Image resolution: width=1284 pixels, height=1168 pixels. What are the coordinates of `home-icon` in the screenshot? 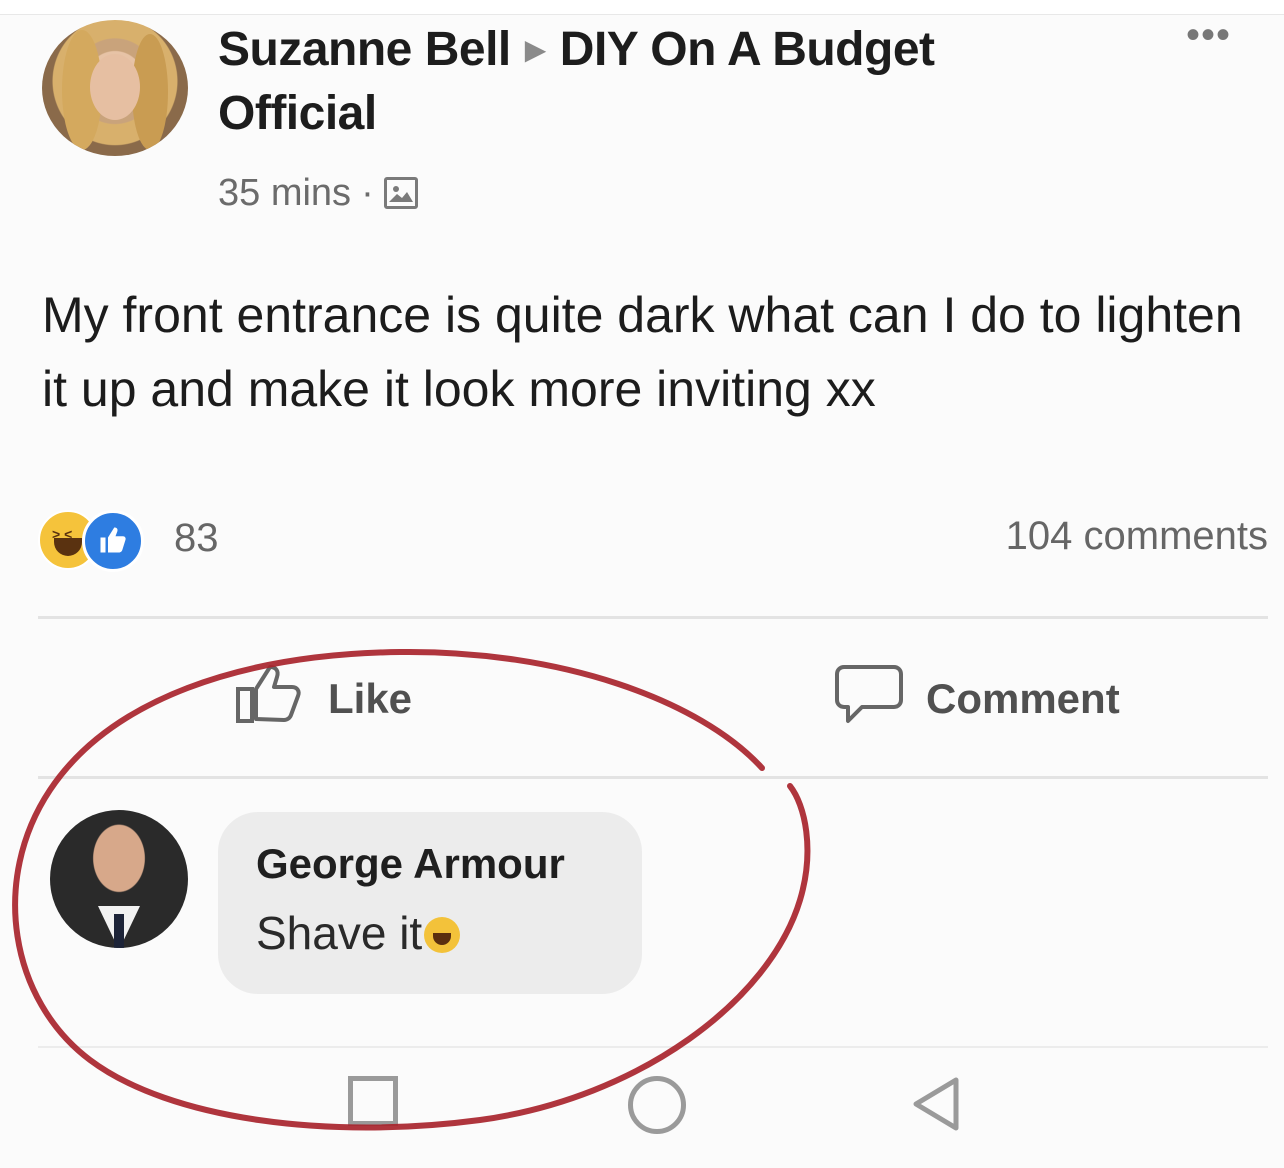 It's located at (657, 1105).